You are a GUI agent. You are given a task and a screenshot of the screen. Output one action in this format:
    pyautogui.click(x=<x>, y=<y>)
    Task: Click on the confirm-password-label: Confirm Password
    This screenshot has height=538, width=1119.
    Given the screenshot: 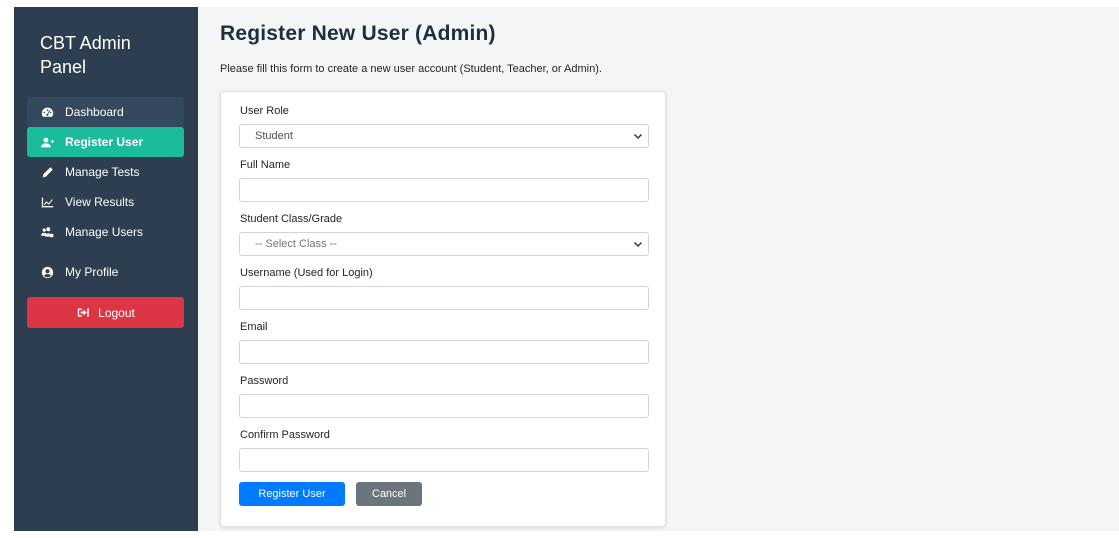 What is the action you would take?
    pyautogui.click(x=285, y=435)
    